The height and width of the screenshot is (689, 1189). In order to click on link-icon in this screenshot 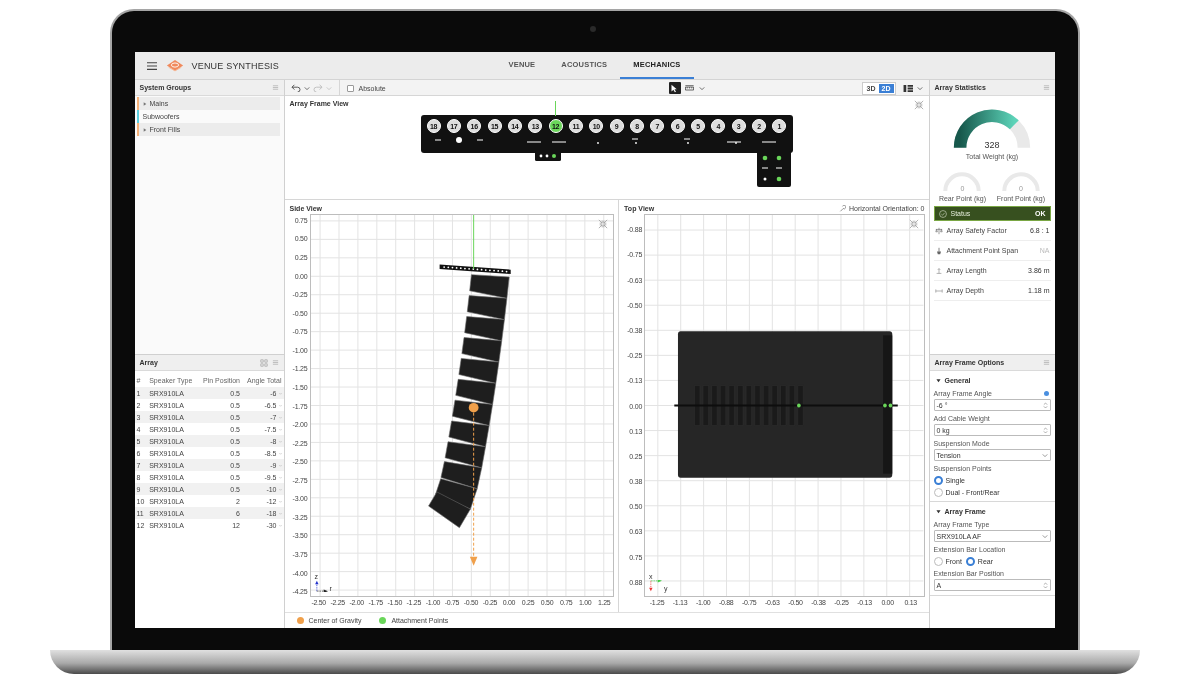, I will do `click(263, 362)`.